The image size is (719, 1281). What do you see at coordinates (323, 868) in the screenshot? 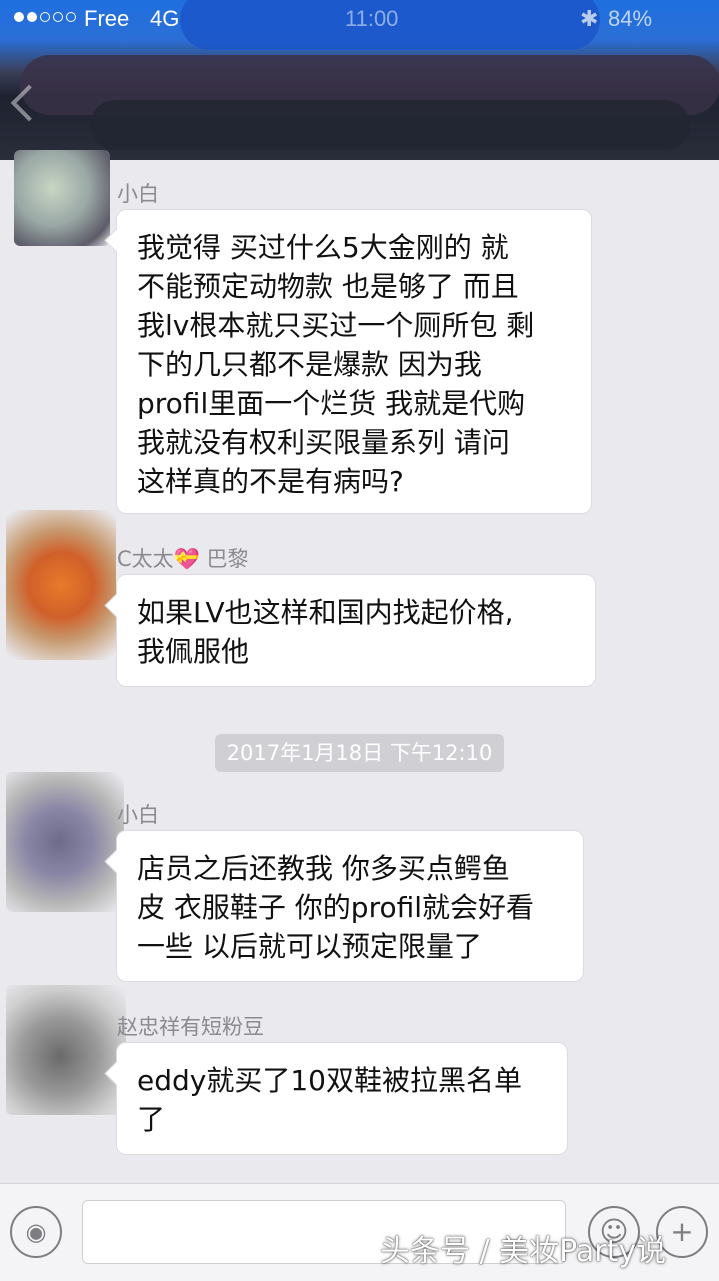
I see `message-line: 店员之后还教我 你多买点鳄鱼` at bounding box center [323, 868].